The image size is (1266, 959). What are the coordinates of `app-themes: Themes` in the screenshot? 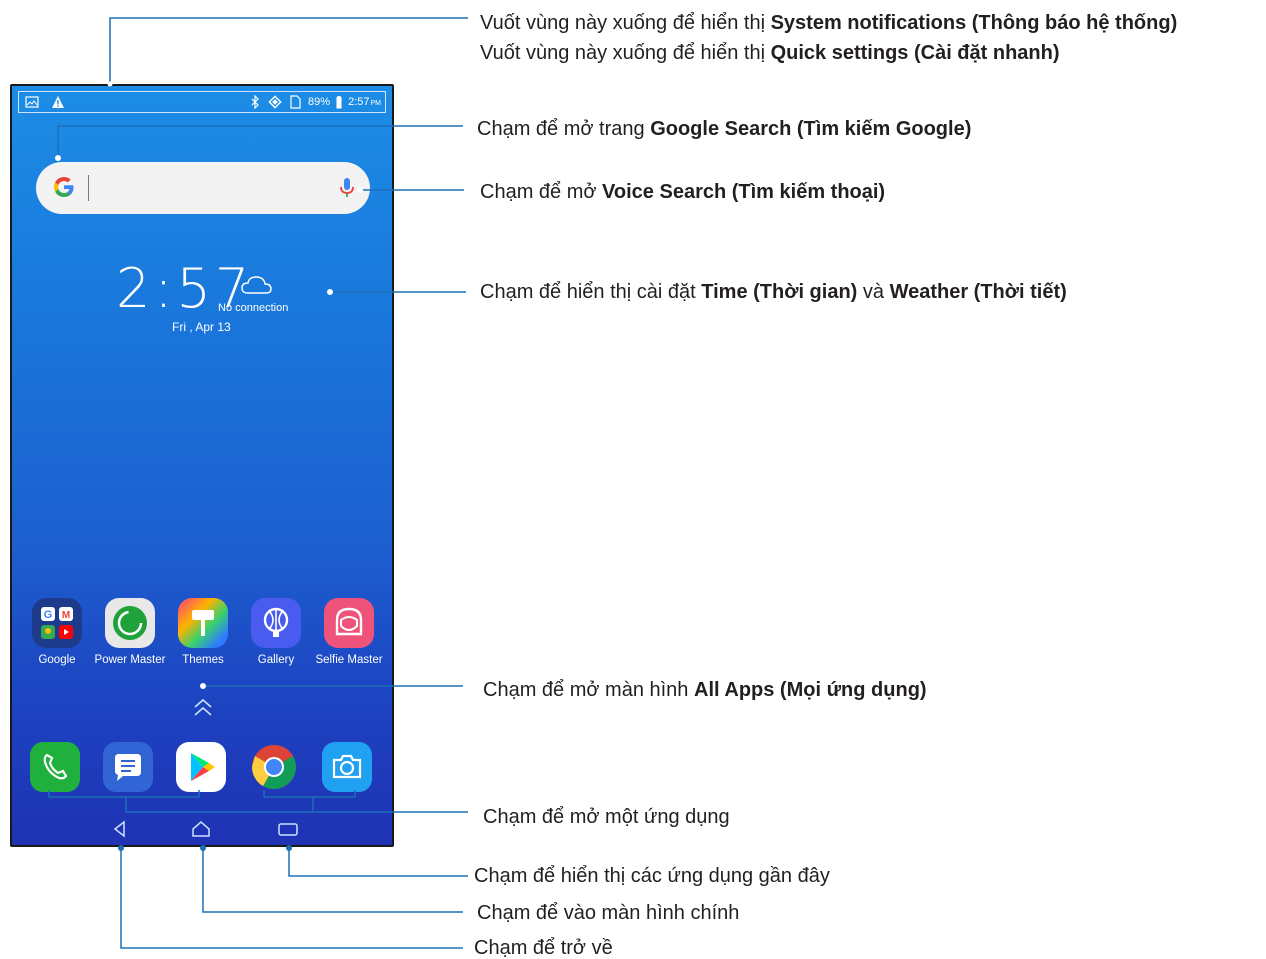 It's located at (203, 632).